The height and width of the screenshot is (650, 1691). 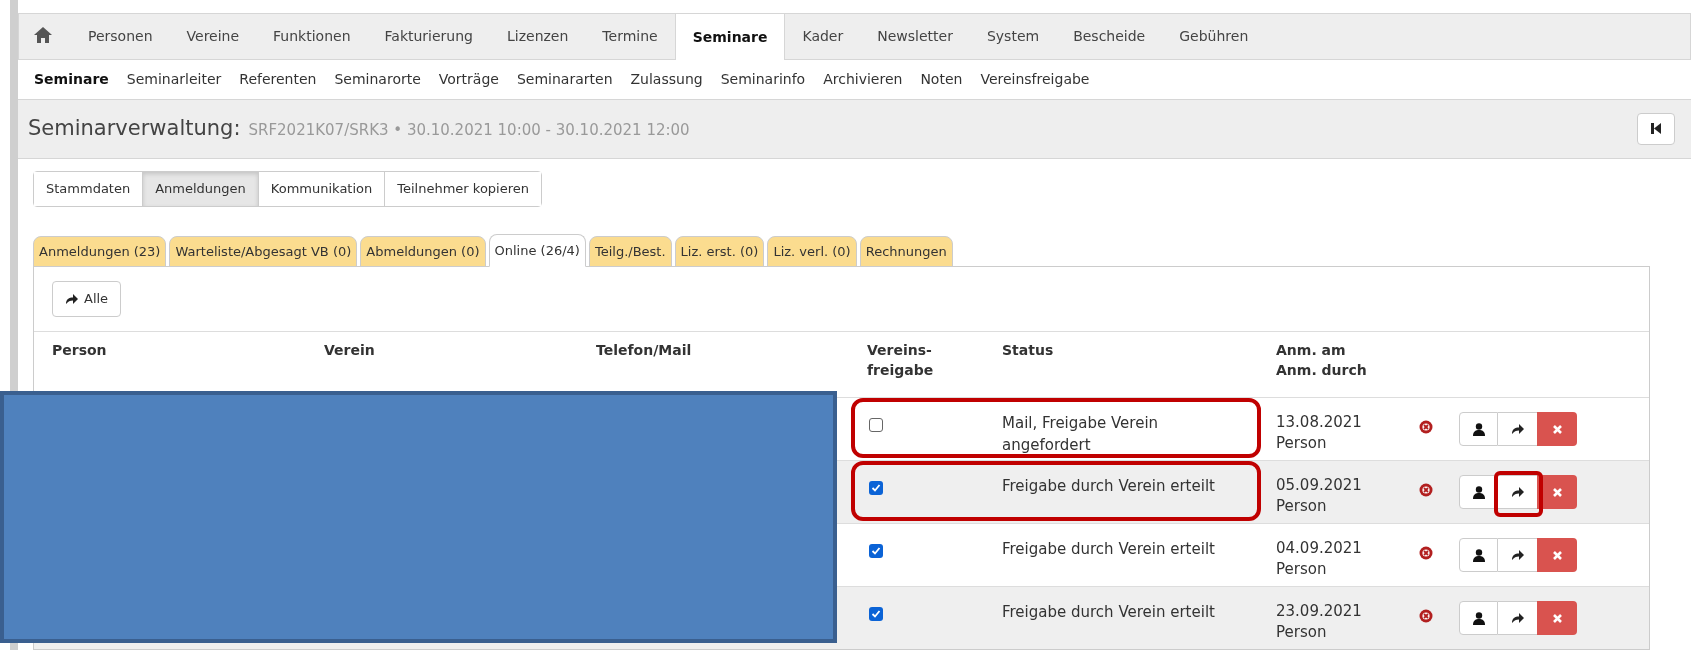 What do you see at coordinates (1319, 485) in the screenshot?
I see `date-text: 05.09.2021` at bounding box center [1319, 485].